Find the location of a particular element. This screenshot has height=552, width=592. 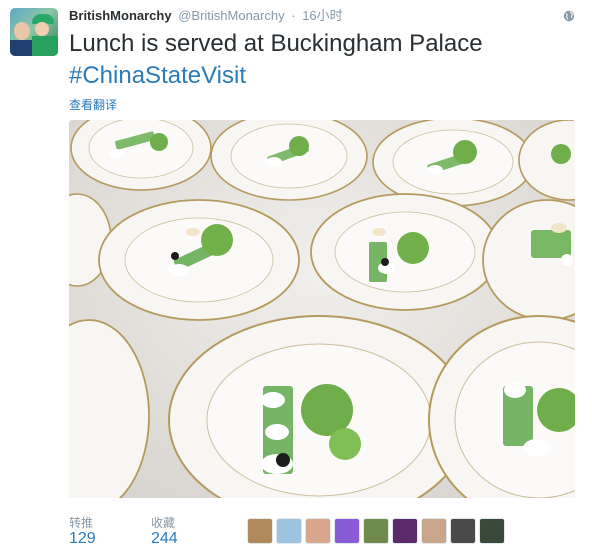

author-avatar is located at coordinates (34, 32).